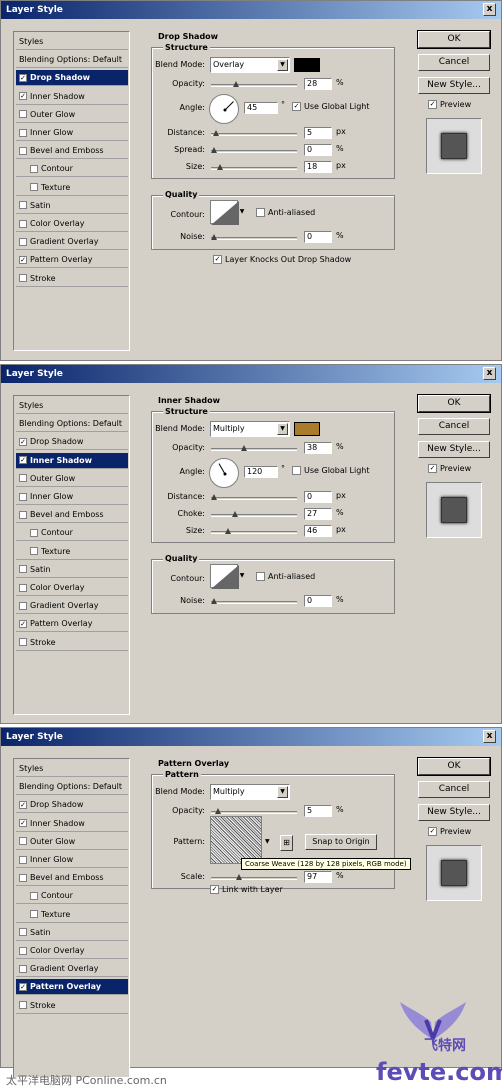  I want to click on opacity-input: 5, so click(318, 811).